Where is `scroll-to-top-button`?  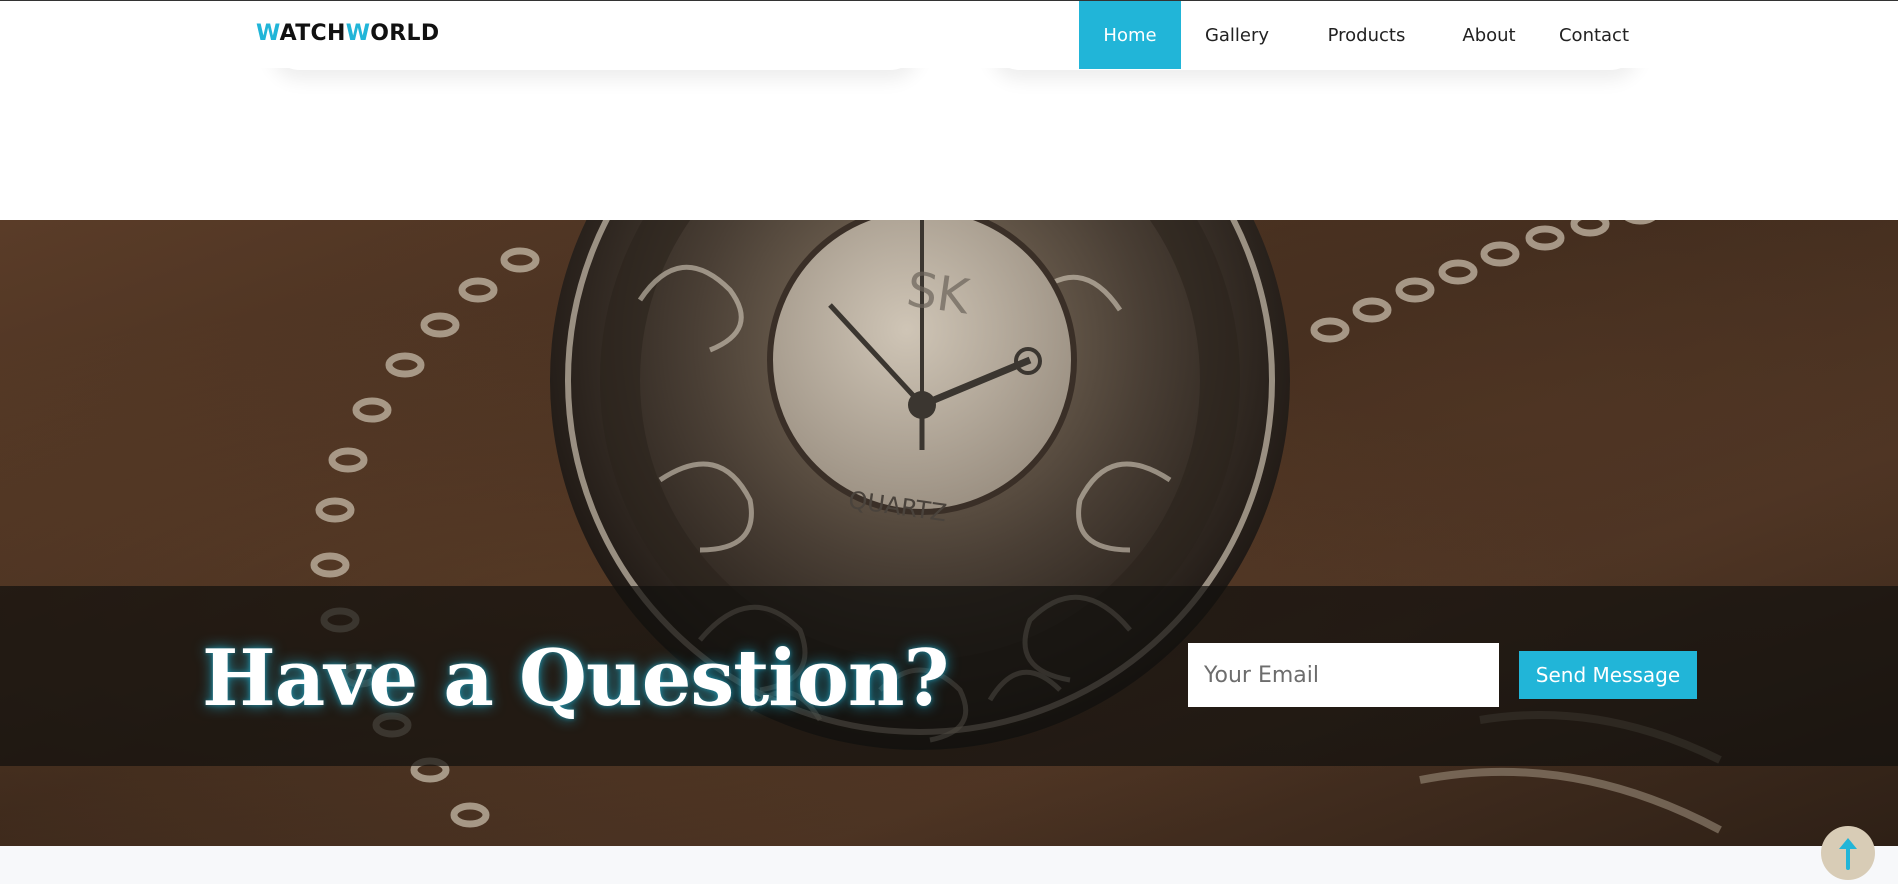
scroll-to-top-button is located at coordinates (1848, 853).